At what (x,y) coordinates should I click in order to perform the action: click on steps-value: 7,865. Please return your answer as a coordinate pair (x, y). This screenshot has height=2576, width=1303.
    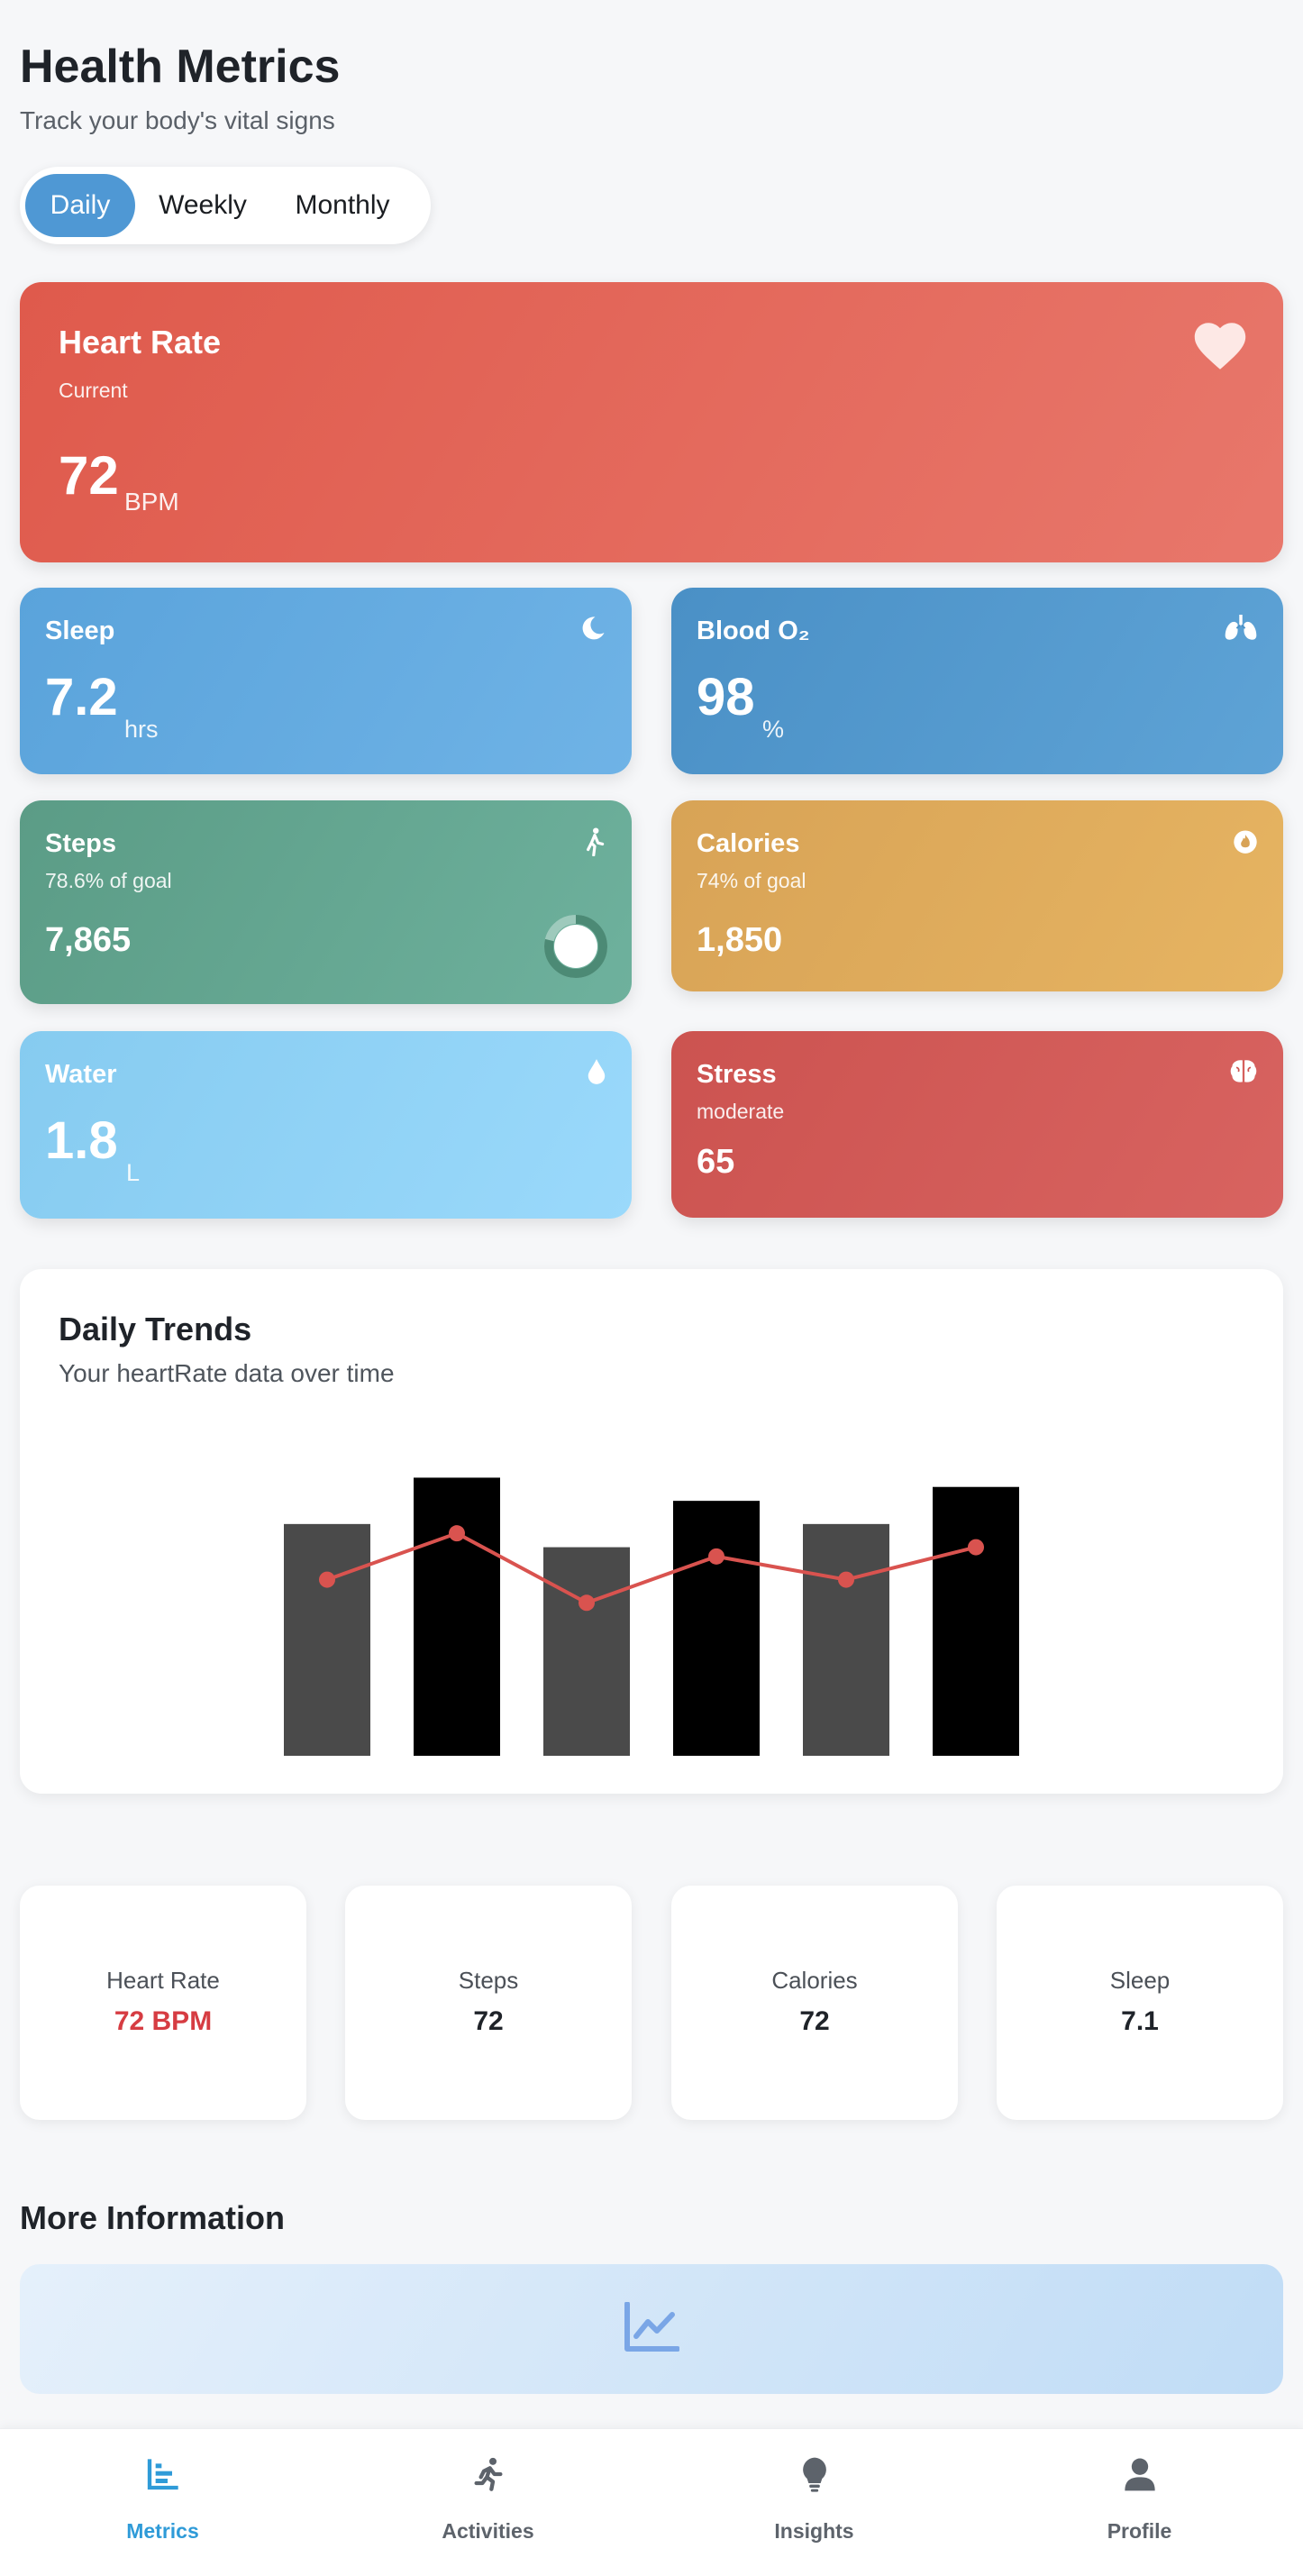
    Looking at the image, I should click on (88, 940).